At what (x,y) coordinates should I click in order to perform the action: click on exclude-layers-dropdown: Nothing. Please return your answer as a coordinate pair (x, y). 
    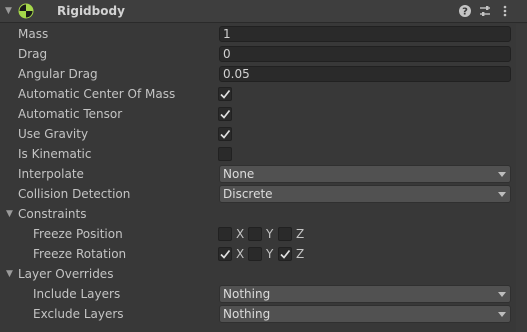
    Looking at the image, I should click on (365, 314).